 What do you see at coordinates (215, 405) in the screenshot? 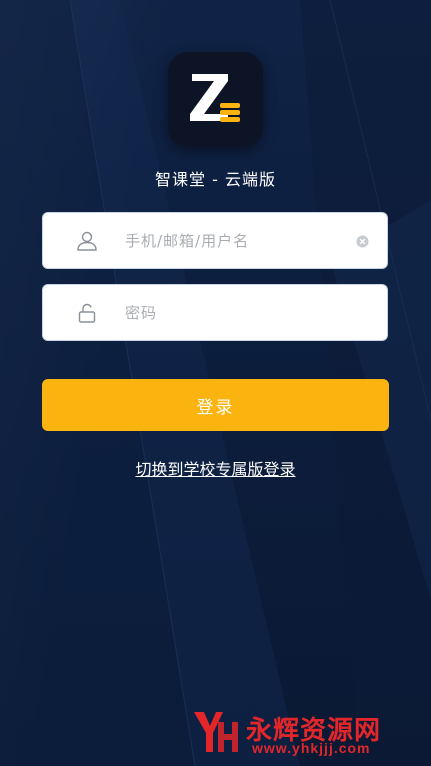
I see `login-button: 登录` at bounding box center [215, 405].